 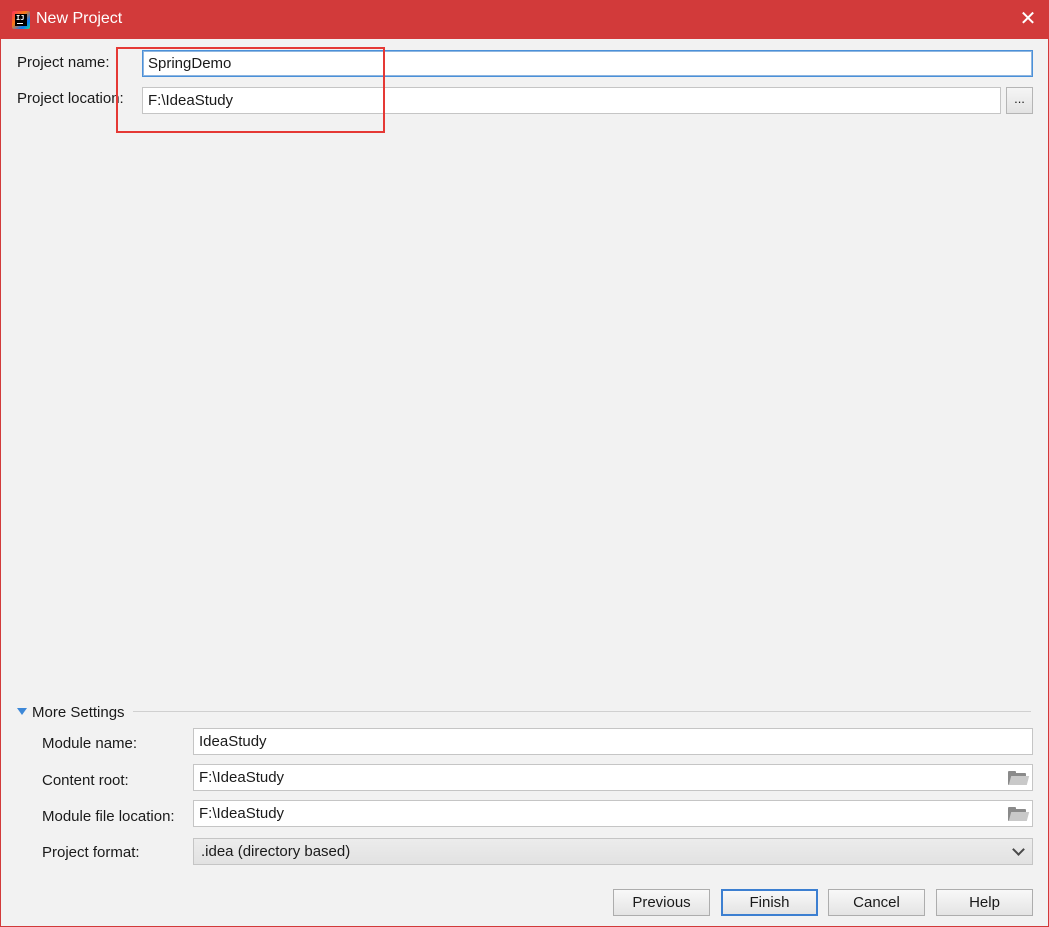 I want to click on chevron-down-icon, so click(x=1018, y=851).